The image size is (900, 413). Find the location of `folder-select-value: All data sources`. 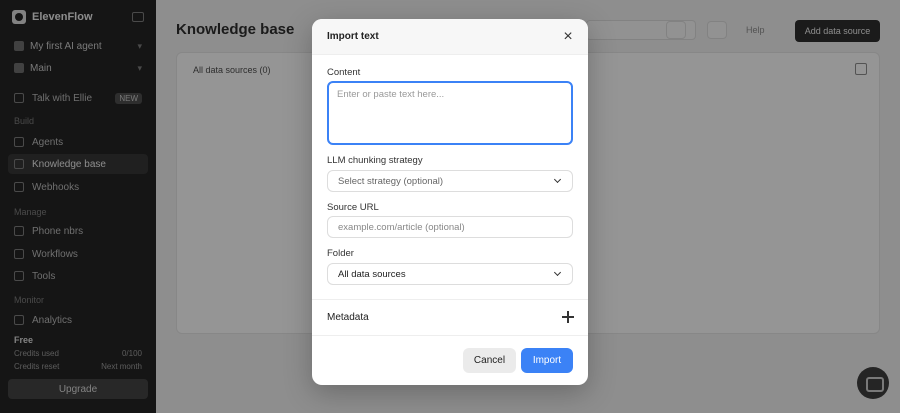

folder-select-value: All data sources is located at coordinates (372, 274).